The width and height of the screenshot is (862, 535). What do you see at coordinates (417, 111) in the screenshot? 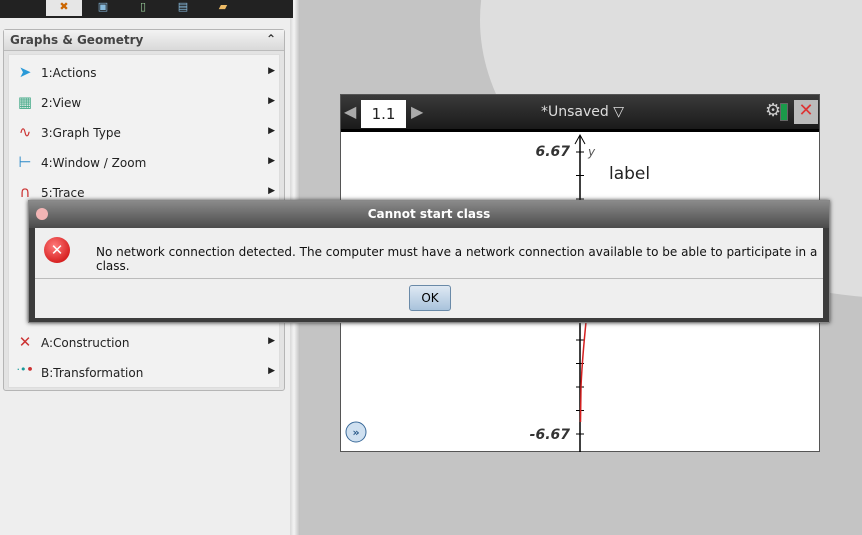
I see `next-page-icon: ▶` at bounding box center [417, 111].